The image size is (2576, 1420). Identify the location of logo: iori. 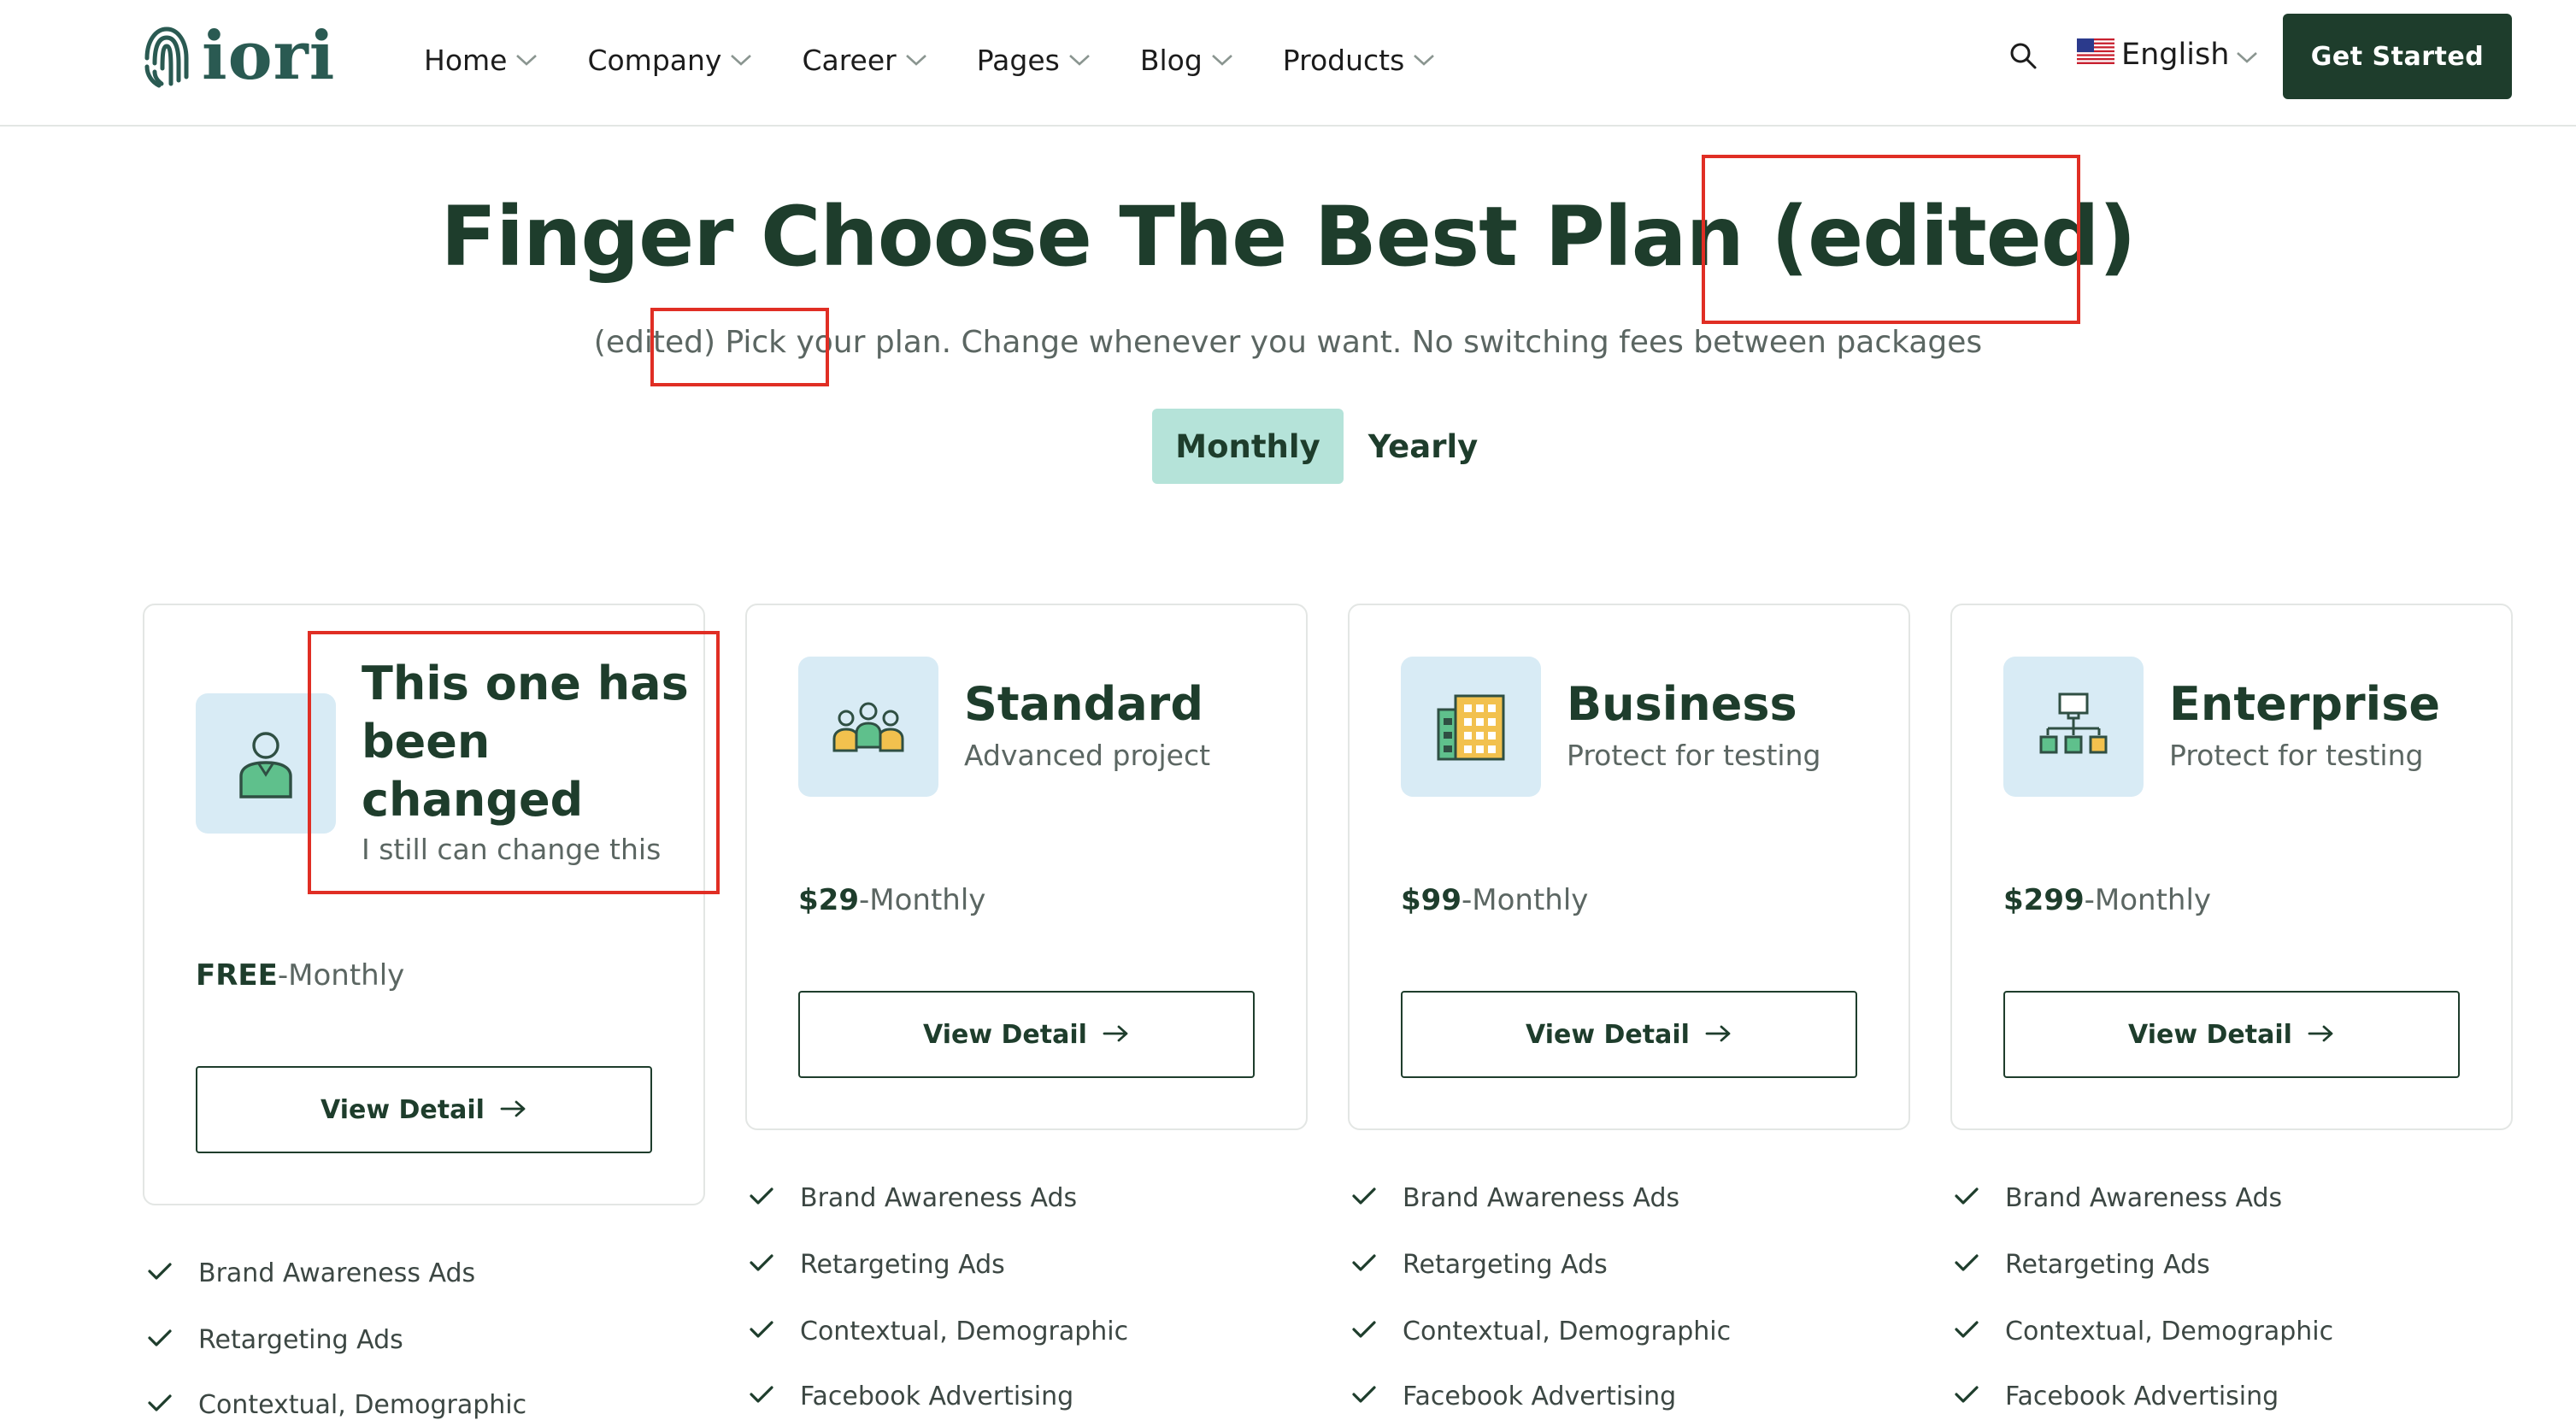
(237, 57).